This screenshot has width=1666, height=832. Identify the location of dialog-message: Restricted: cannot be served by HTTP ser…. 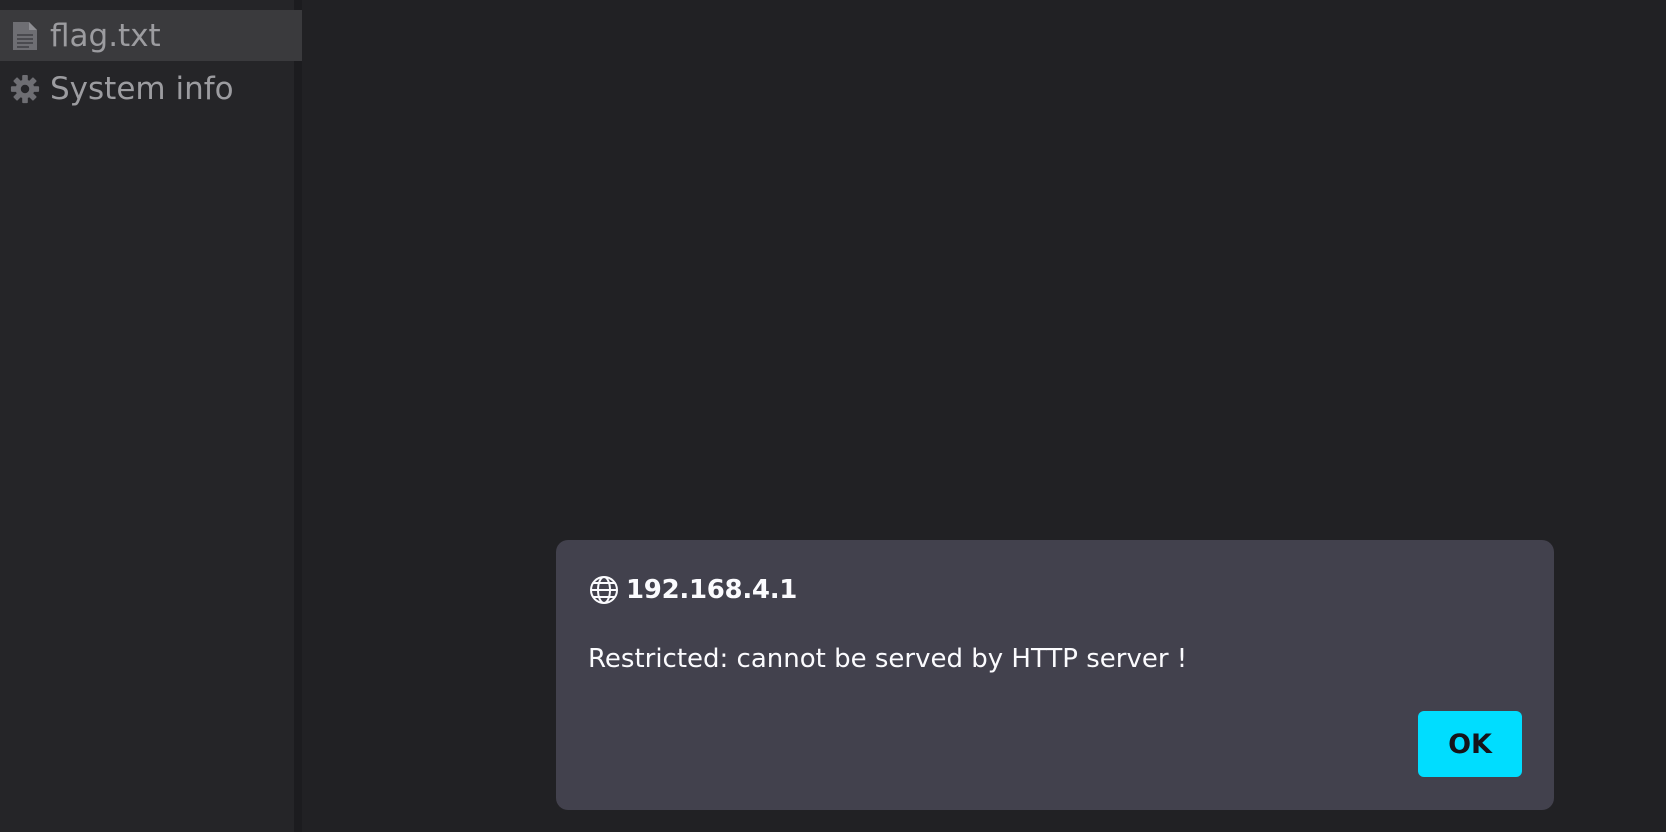
(888, 659).